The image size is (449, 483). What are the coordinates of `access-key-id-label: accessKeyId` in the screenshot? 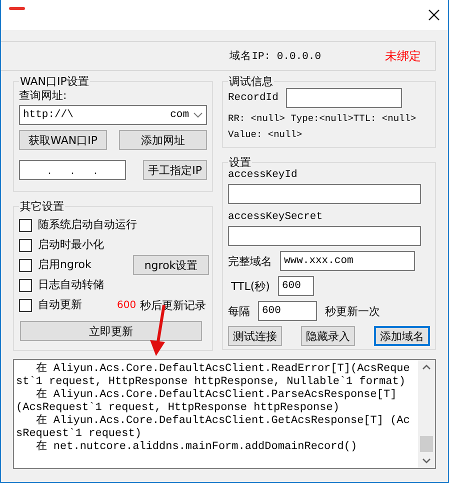 It's located at (263, 175).